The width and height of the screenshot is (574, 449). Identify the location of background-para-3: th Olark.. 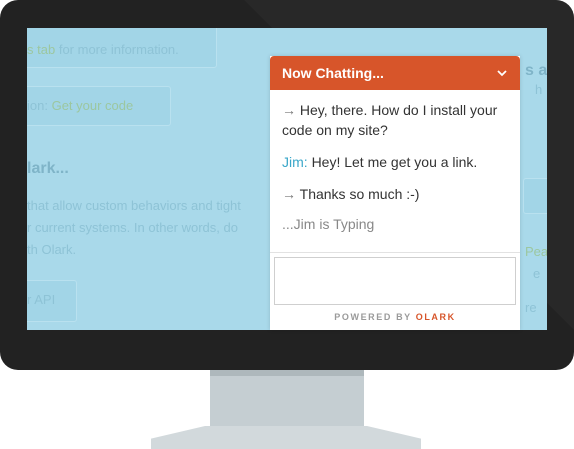
(52, 249).